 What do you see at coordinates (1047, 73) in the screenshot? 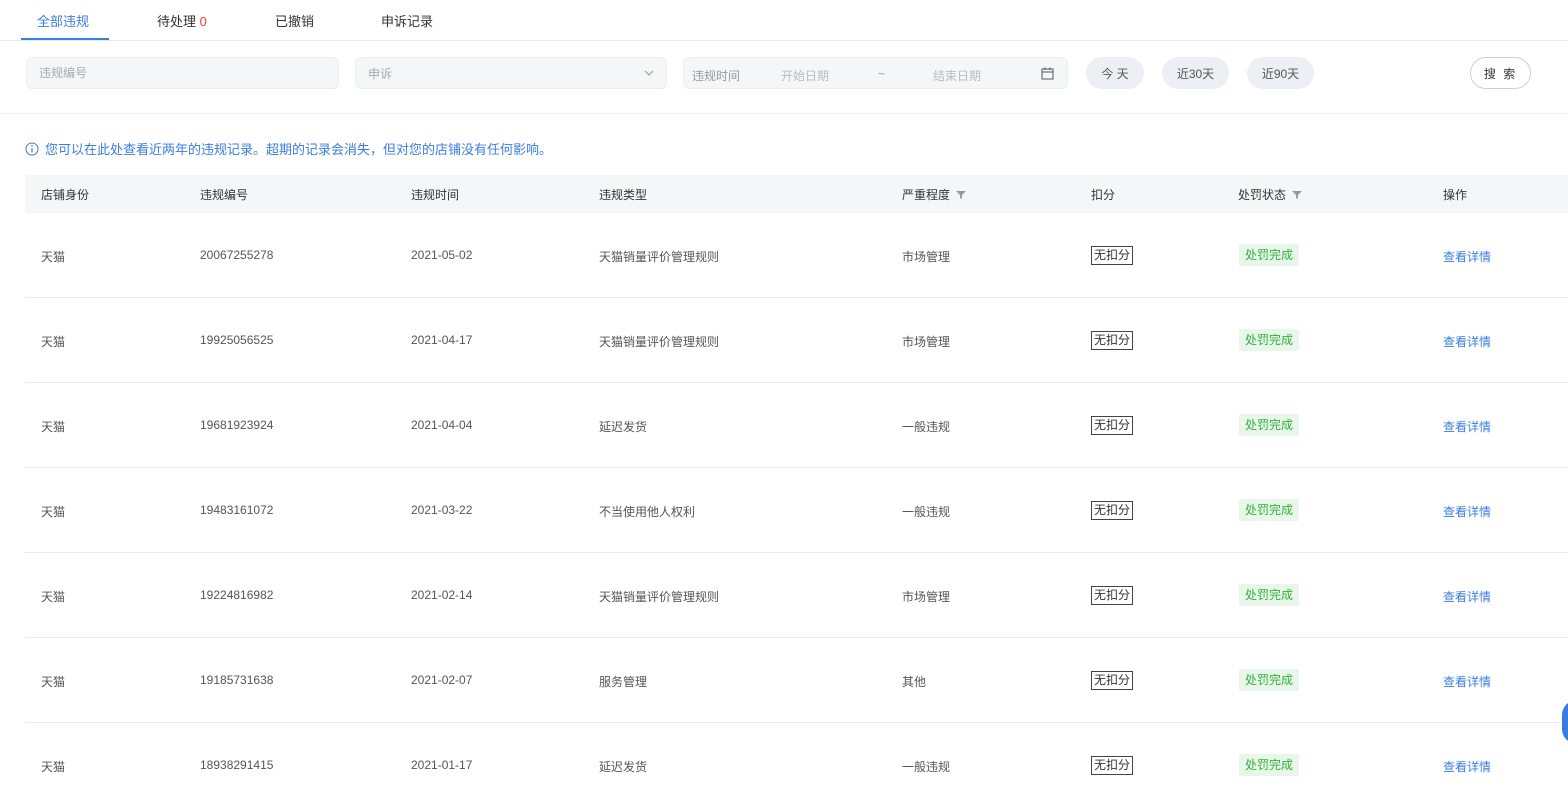
I see `calendar-icon` at bounding box center [1047, 73].